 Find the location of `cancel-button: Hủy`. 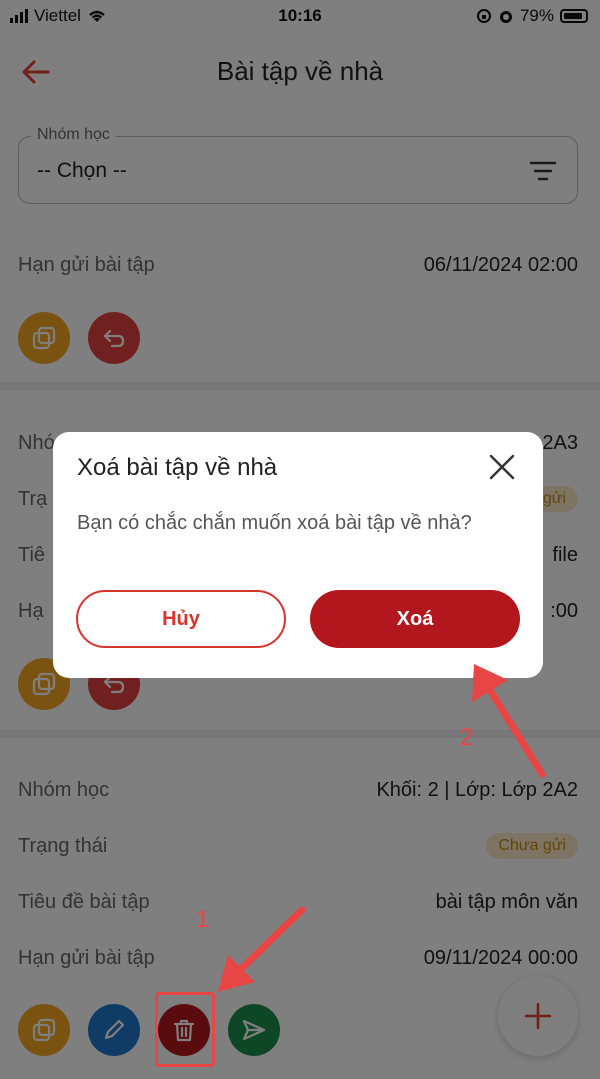

cancel-button: Hủy is located at coordinates (181, 619).